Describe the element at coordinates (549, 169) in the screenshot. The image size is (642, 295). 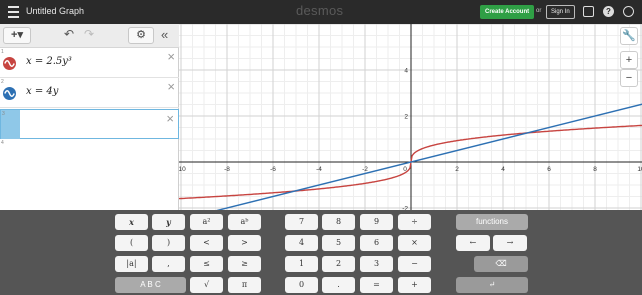
I see `x-tick-label: 6` at that location.